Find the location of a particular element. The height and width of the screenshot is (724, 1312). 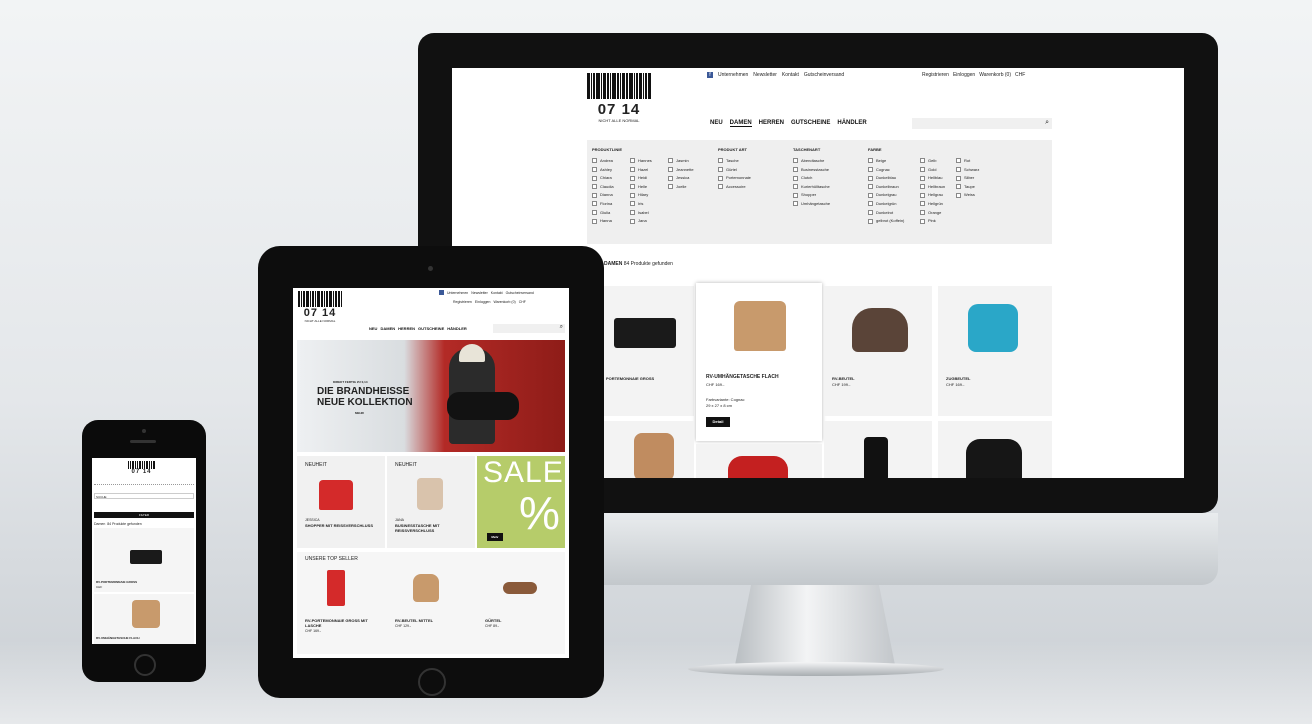

filter-option: Gürtel is located at coordinates (748, 171).